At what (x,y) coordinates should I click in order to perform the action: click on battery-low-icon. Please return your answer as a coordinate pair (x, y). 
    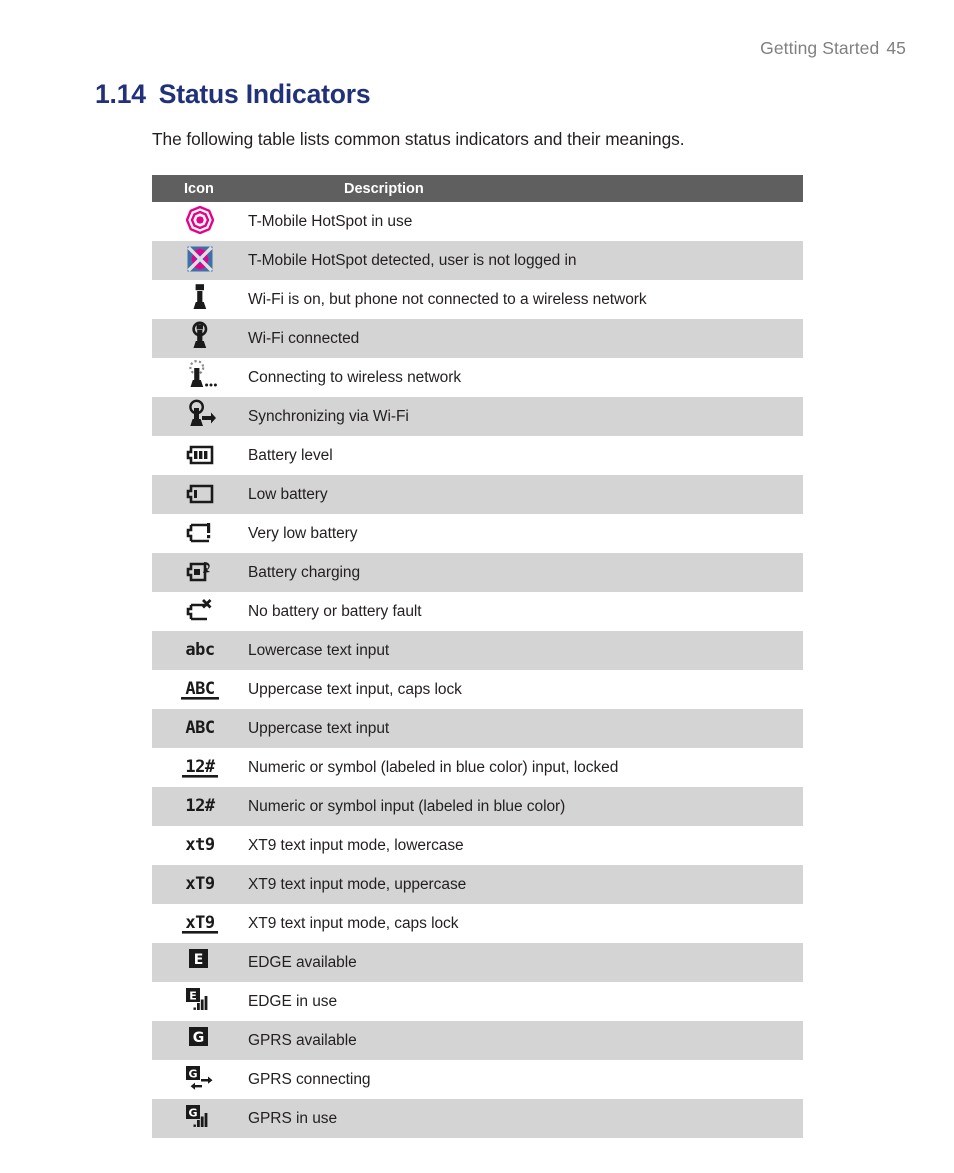
    Looking at the image, I should click on (200, 494).